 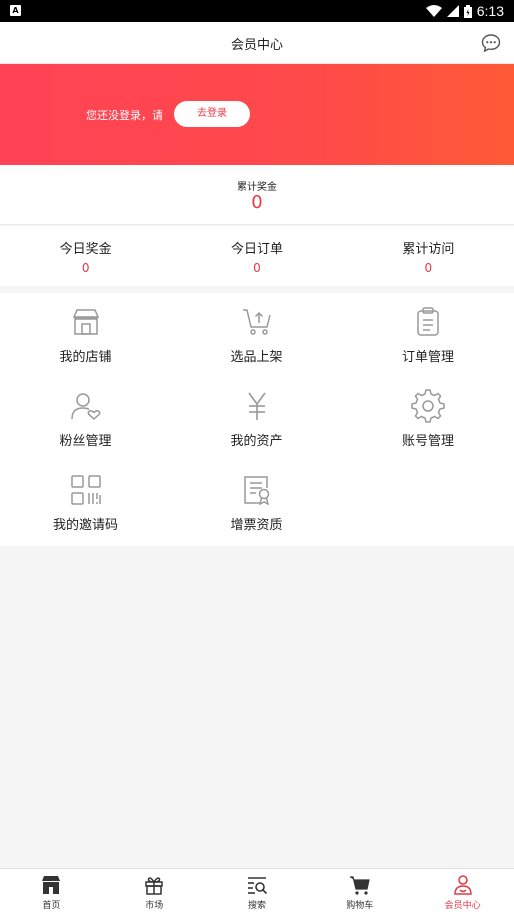 I want to click on message-icon, so click(x=491, y=43).